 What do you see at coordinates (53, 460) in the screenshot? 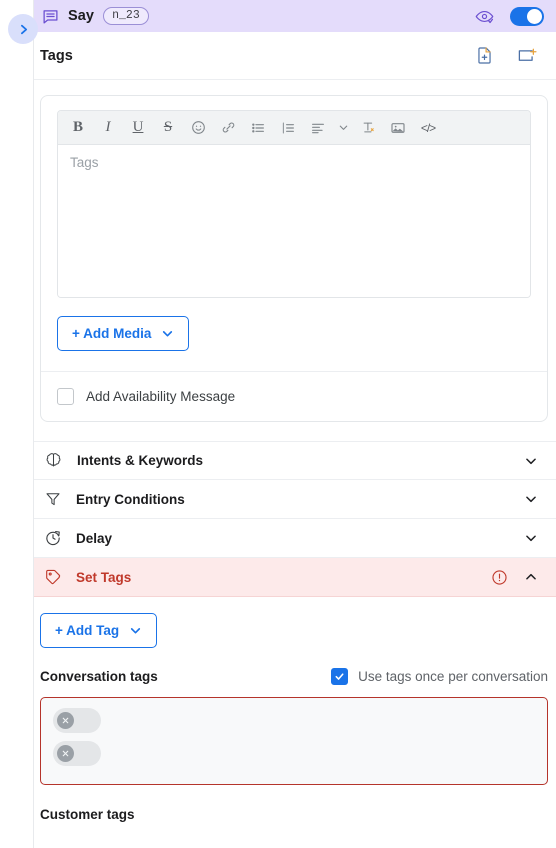
I see `brain-icon` at bounding box center [53, 460].